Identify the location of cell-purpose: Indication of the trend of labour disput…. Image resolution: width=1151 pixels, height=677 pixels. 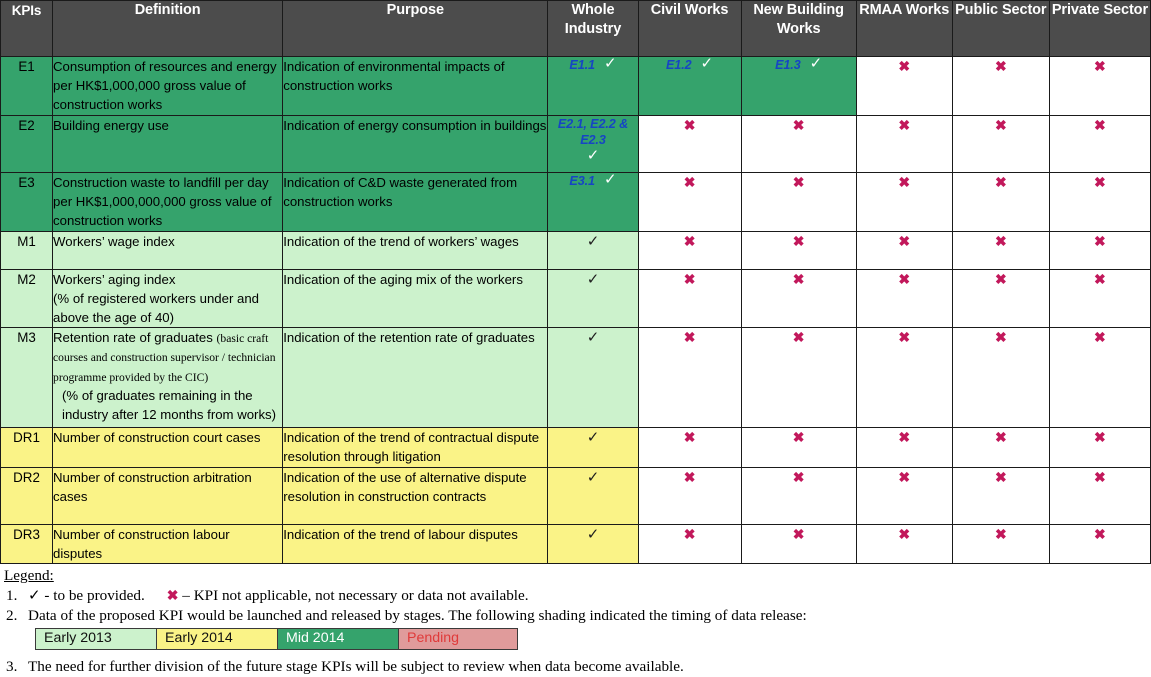
(415, 544).